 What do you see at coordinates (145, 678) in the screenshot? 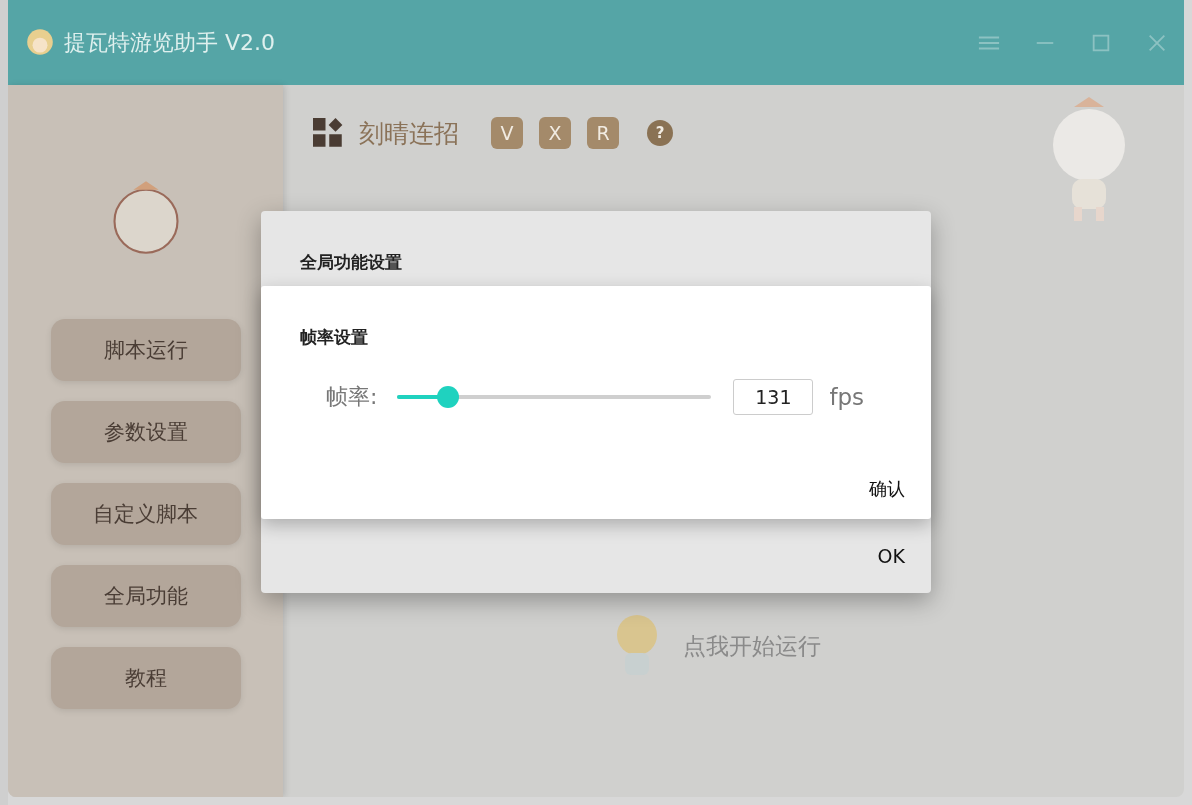
I see `sidebar-item: 教程` at bounding box center [145, 678].